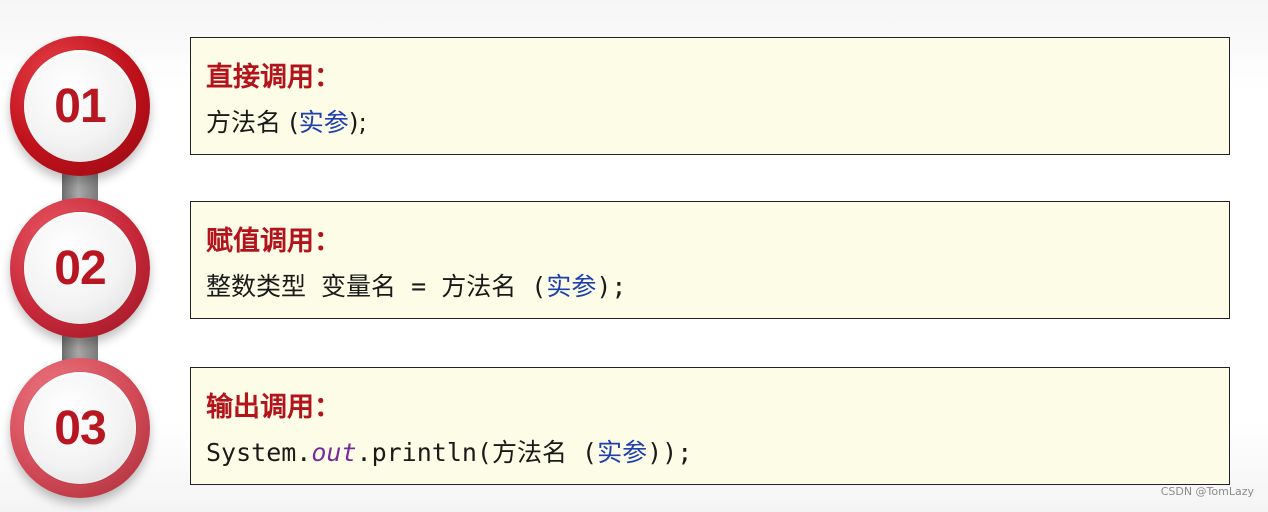  Describe the element at coordinates (273, 407) in the screenshot. I see `step-title: 输出调用：` at that location.